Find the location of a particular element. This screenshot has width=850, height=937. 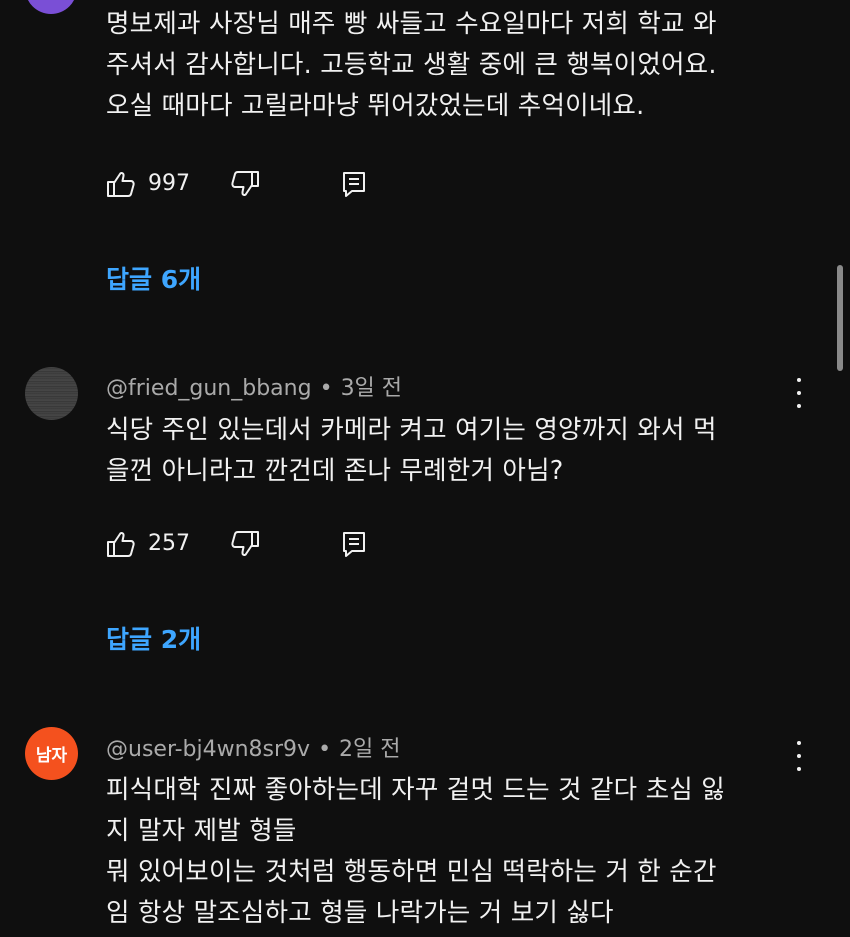

comment-actions: 257 is located at coordinates (256, 544).